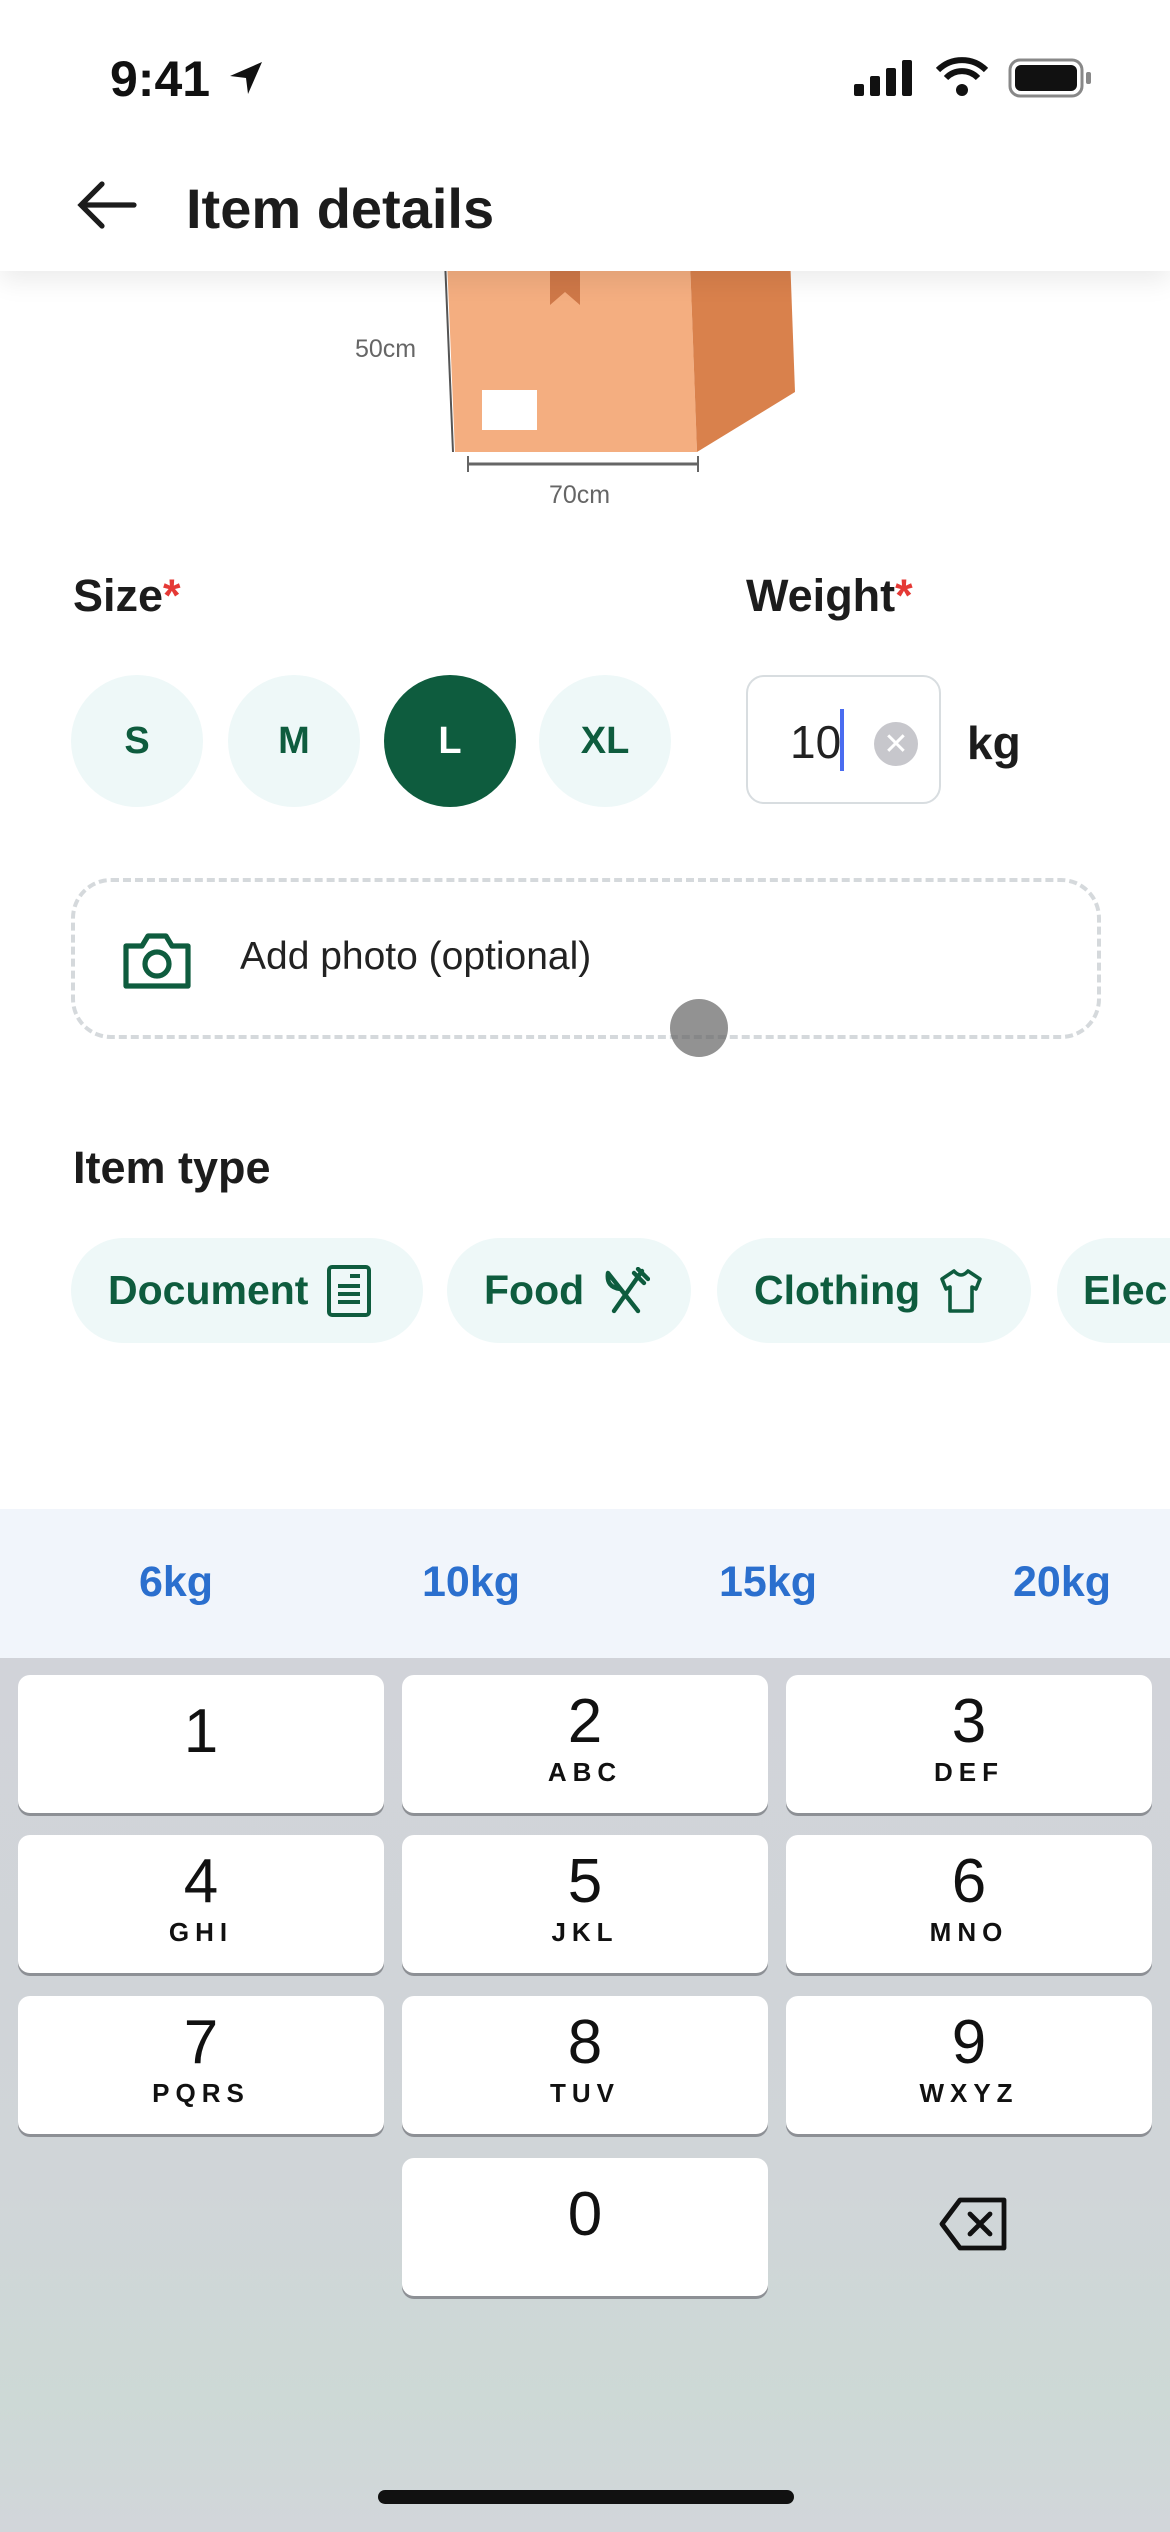 The image size is (1170, 2532). Describe the element at coordinates (157, 961) in the screenshot. I see `camera-icon` at that location.